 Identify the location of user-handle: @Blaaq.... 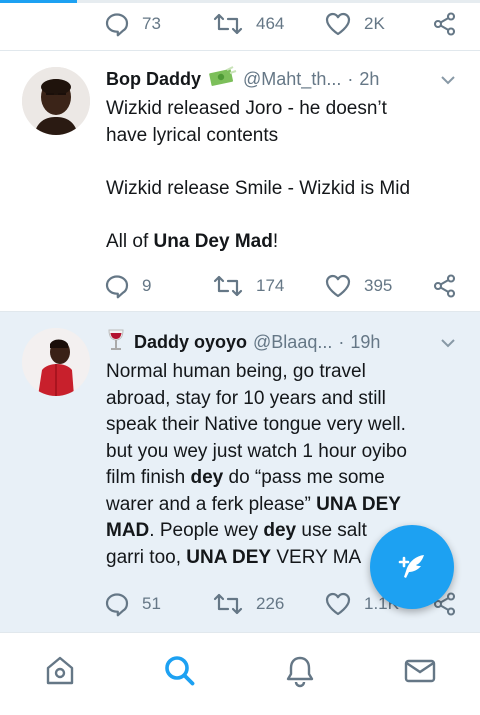
(292, 342).